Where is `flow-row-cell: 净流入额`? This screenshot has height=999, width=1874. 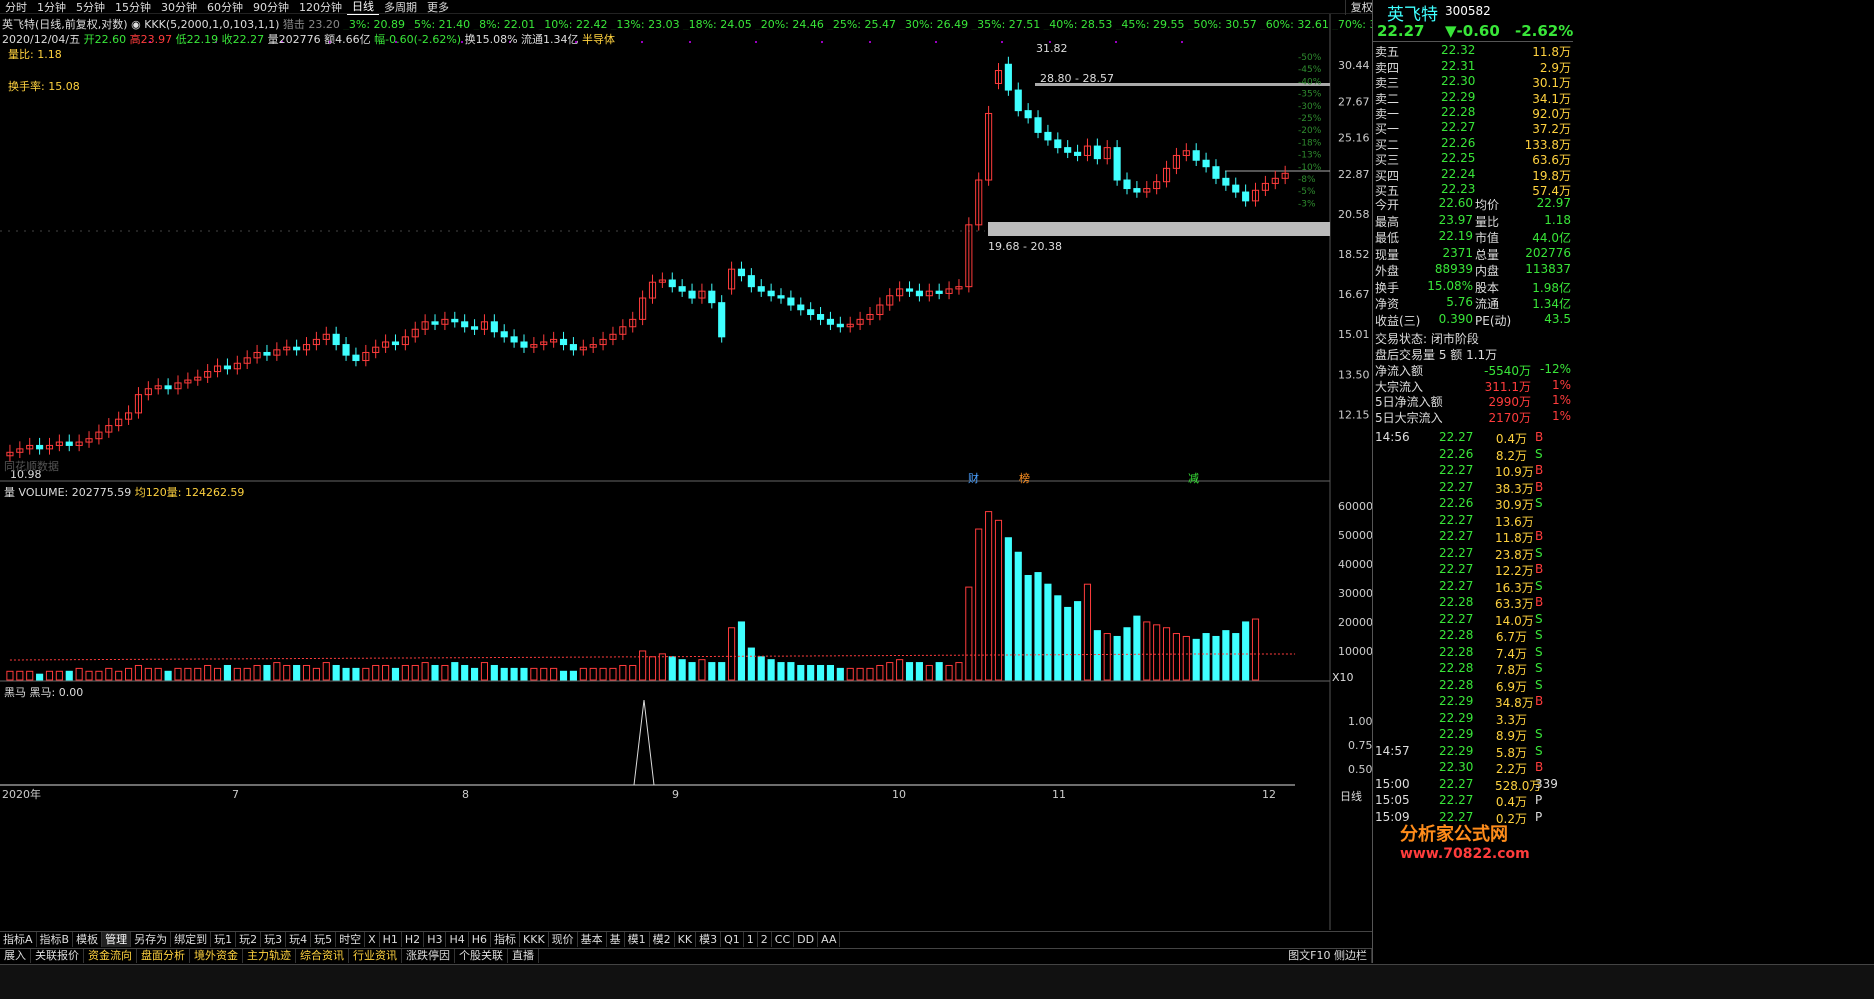
flow-row-cell: 净流入额 is located at coordinates (1399, 371).